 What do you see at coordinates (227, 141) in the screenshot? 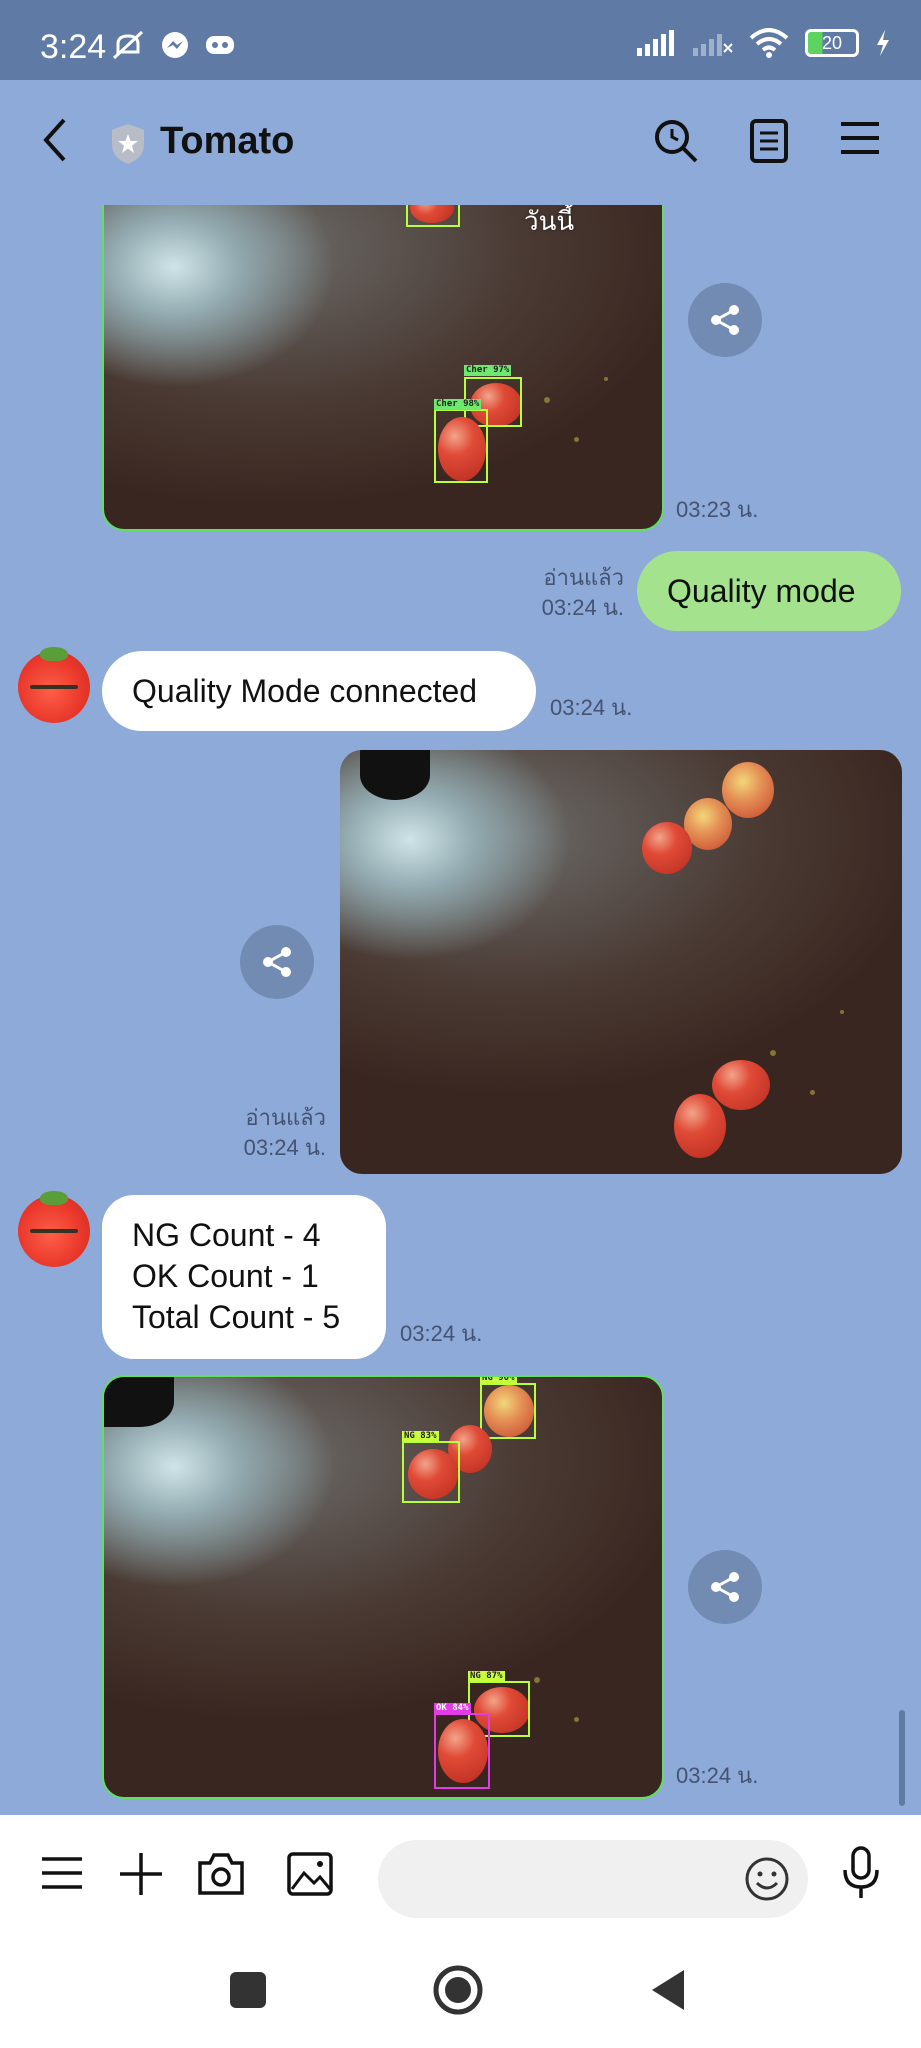
I see `chat-title: Tomato` at bounding box center [227, 141].